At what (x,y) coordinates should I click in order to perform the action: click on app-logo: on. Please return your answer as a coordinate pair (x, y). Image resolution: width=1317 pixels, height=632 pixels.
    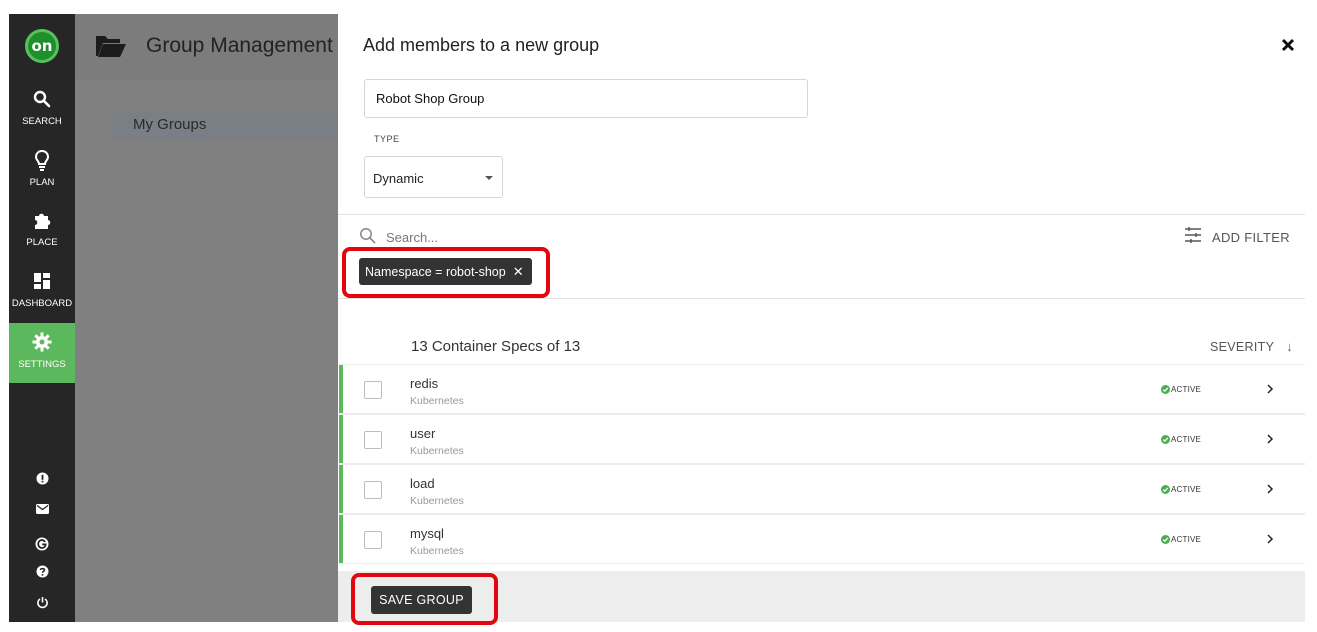
    Looking at the image, I should click on (42, 46).